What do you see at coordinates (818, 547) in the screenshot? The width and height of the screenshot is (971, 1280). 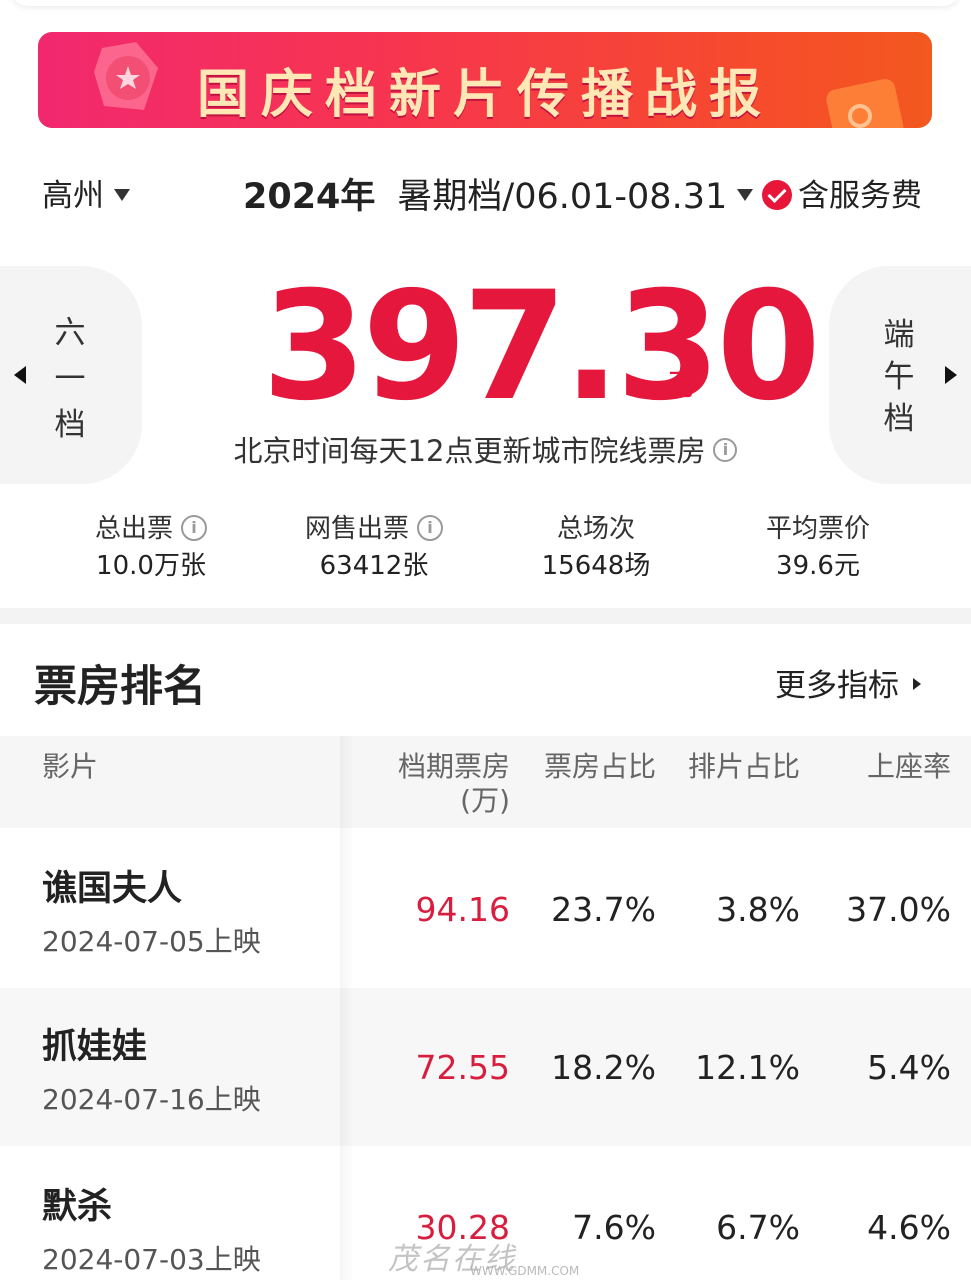 I see `stat-avg-price: 平均票价 39.6元` at bounding box center [818, 547].